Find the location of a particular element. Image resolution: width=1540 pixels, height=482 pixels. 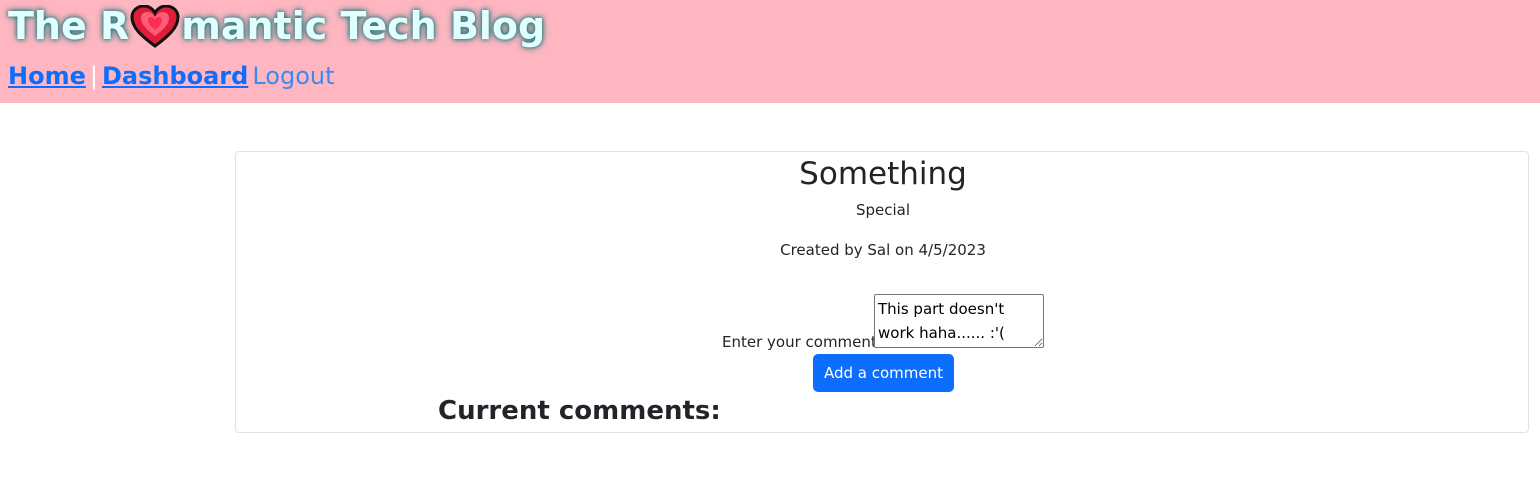

nav-dashboard-link: Dashboard is located at coordinates (175, 76).